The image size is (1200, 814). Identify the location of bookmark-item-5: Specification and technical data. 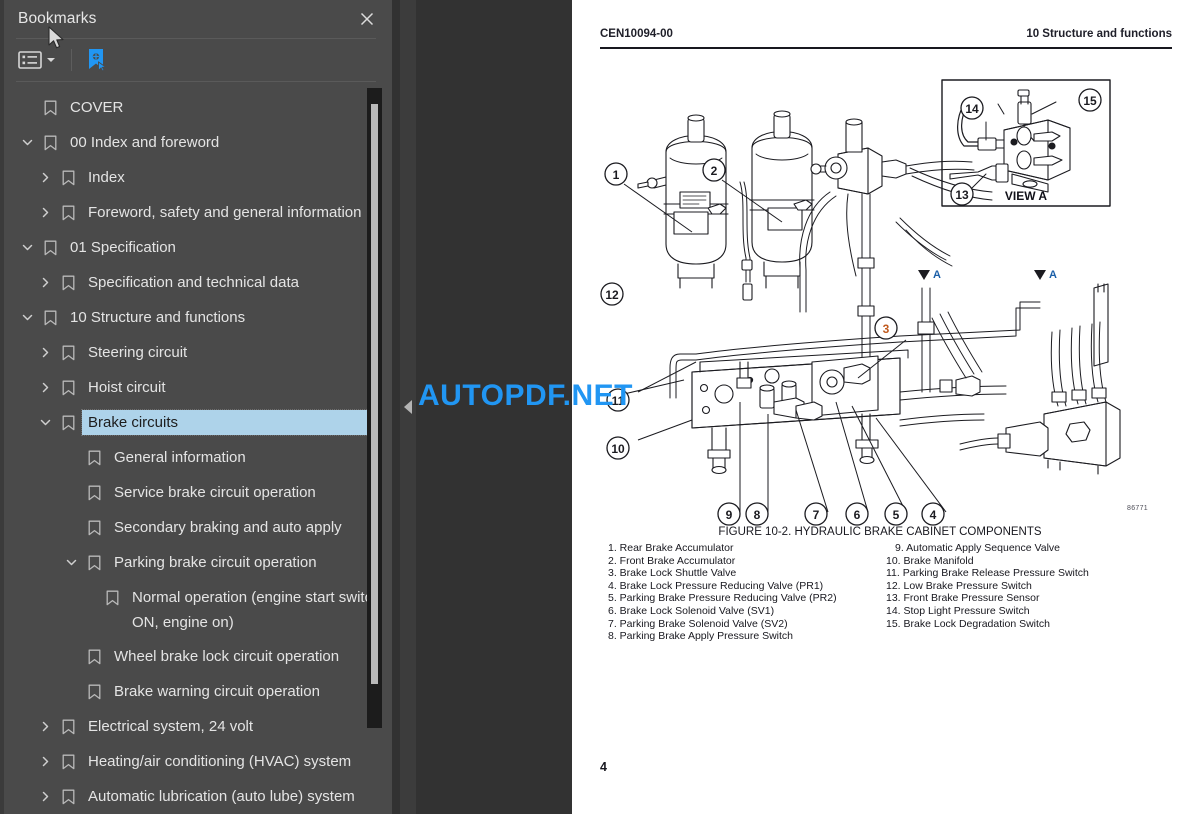
(196, 282).